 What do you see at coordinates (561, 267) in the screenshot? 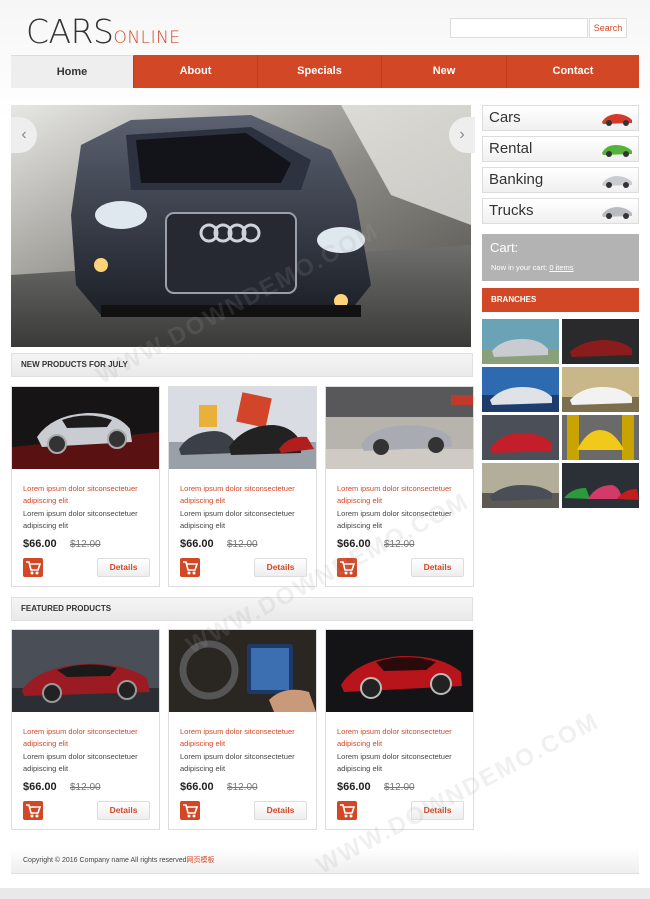
I see `cart-items-link: 0 items` at bounding box center [561, 267].